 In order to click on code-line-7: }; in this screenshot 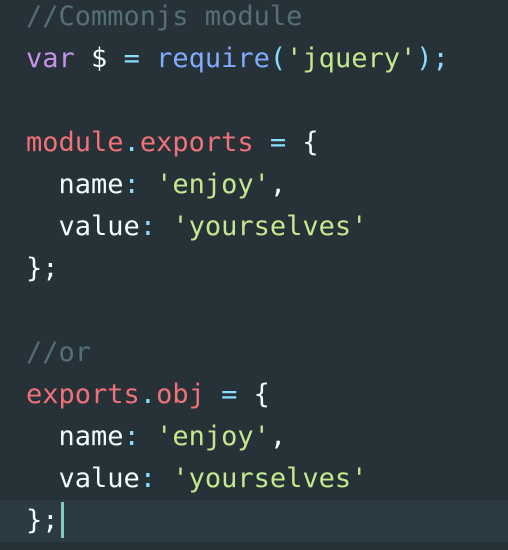, I will do `click(267, 269)`.